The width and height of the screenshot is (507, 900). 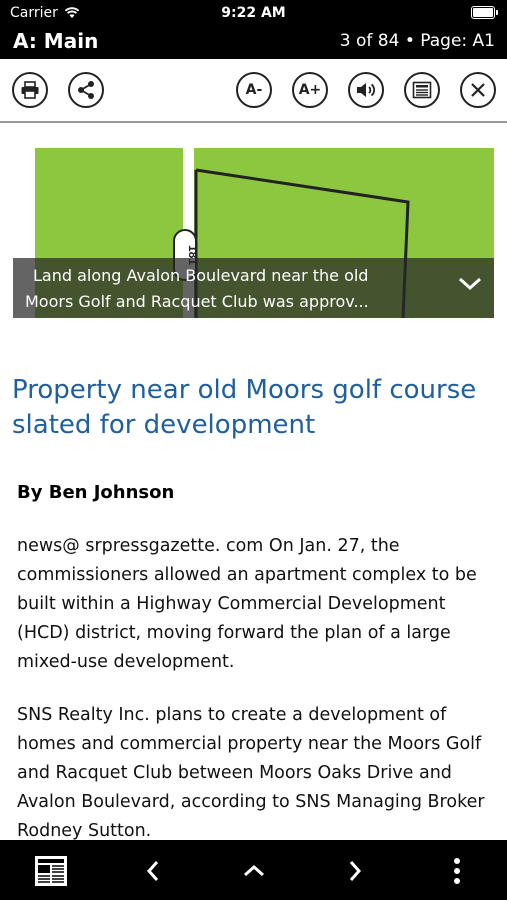 I want to click on share-button, so click(x=86, y=90).